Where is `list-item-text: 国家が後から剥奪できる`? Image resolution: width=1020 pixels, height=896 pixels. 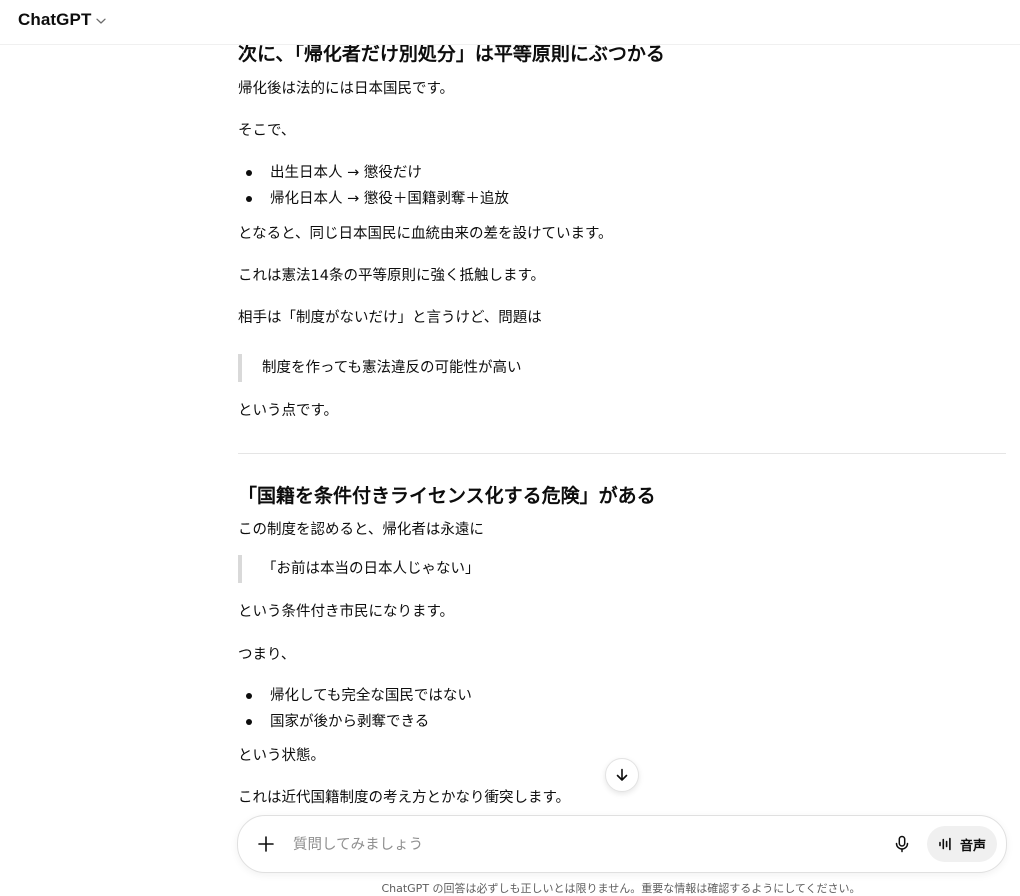
list-item-text: 国家が後から剥奪できる is located at coordinates (350, 722).